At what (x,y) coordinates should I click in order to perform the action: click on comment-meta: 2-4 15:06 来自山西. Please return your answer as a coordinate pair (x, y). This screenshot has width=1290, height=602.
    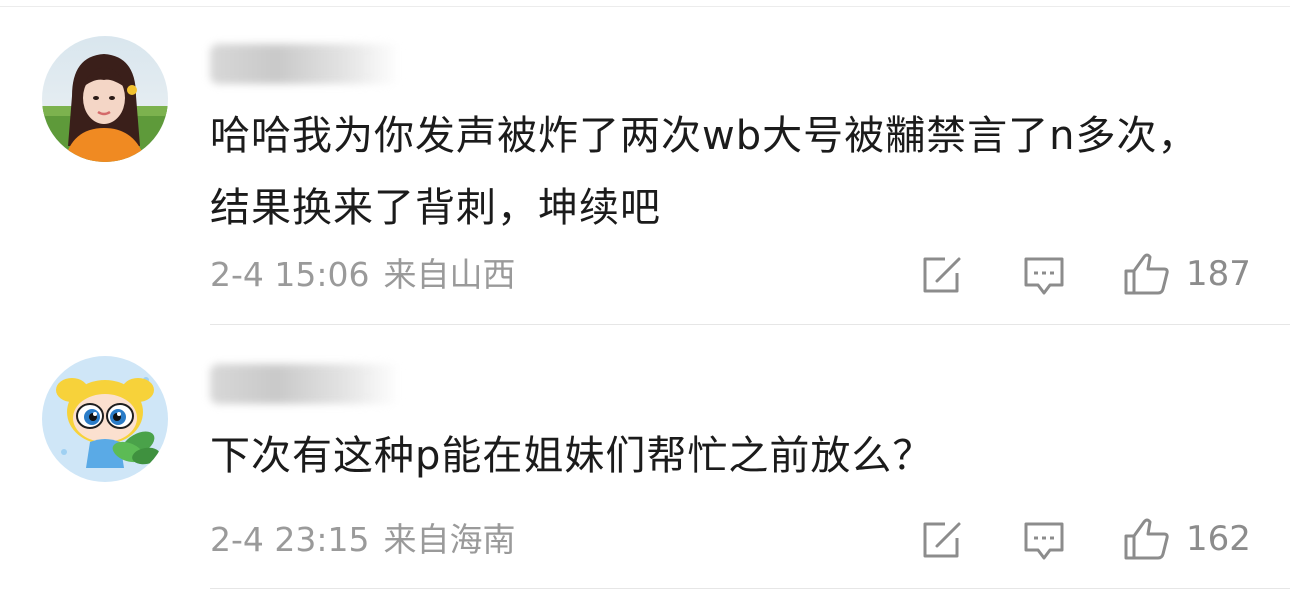
    Looking at the image, I should click on (363, 275).